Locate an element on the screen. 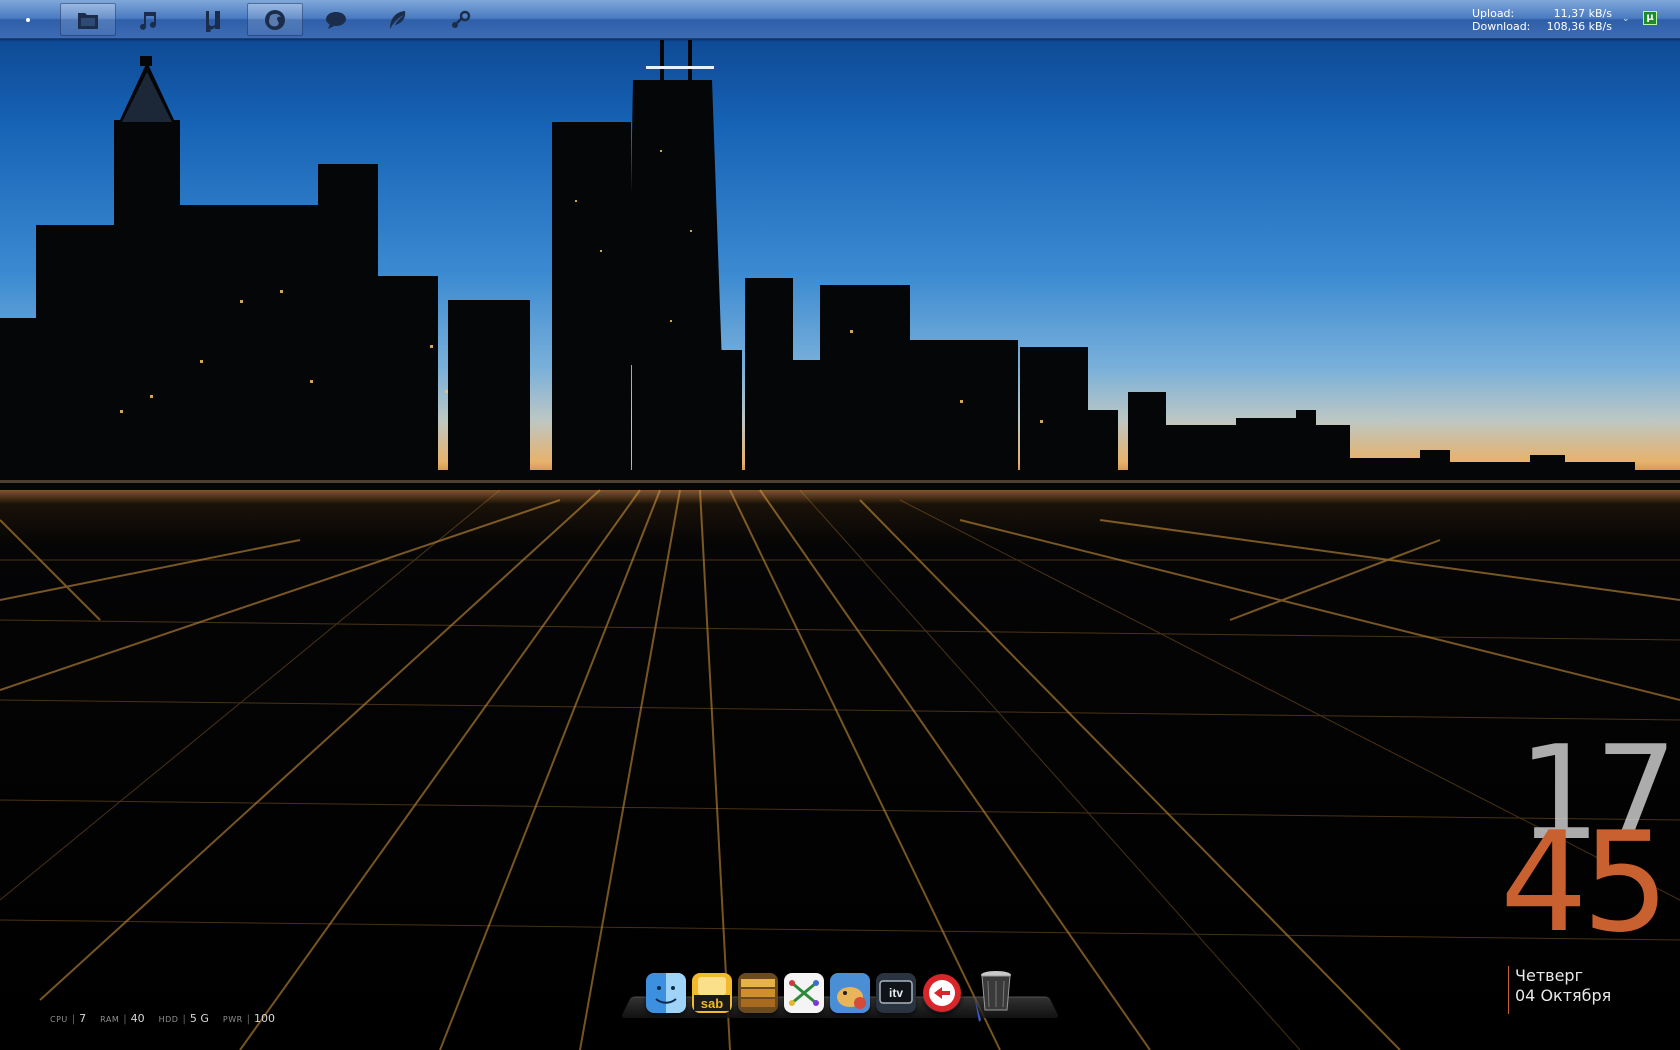 This screenshot has height=1050, width=1680. download-label: Download: is located at coordinates (1501, 26).